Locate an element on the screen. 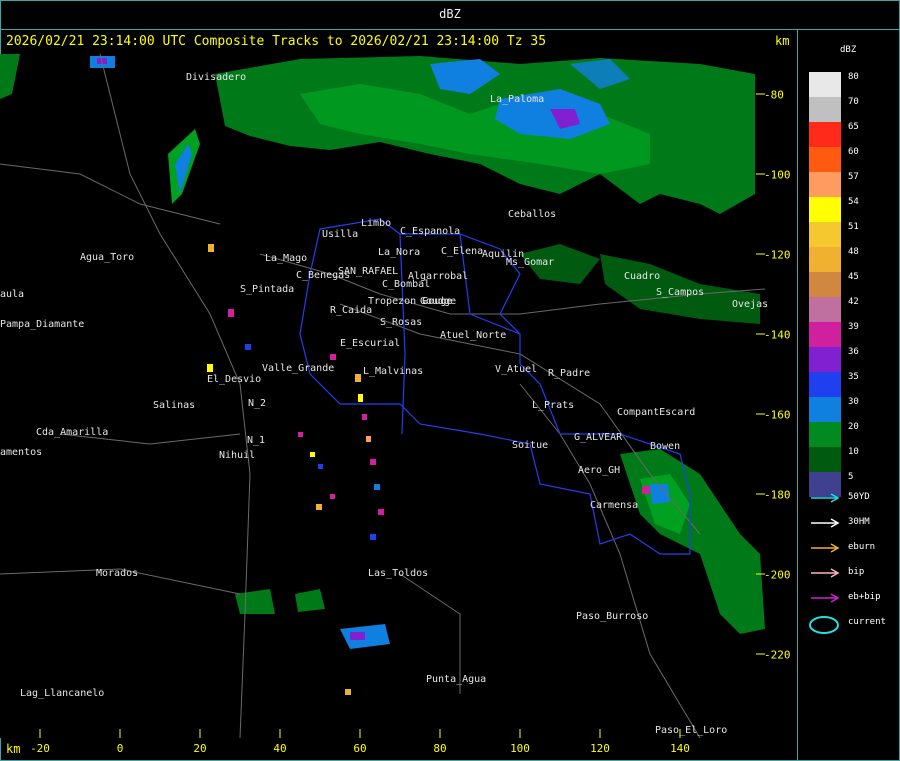  place-label: El_Desvio is located at coordinates (234, 379).